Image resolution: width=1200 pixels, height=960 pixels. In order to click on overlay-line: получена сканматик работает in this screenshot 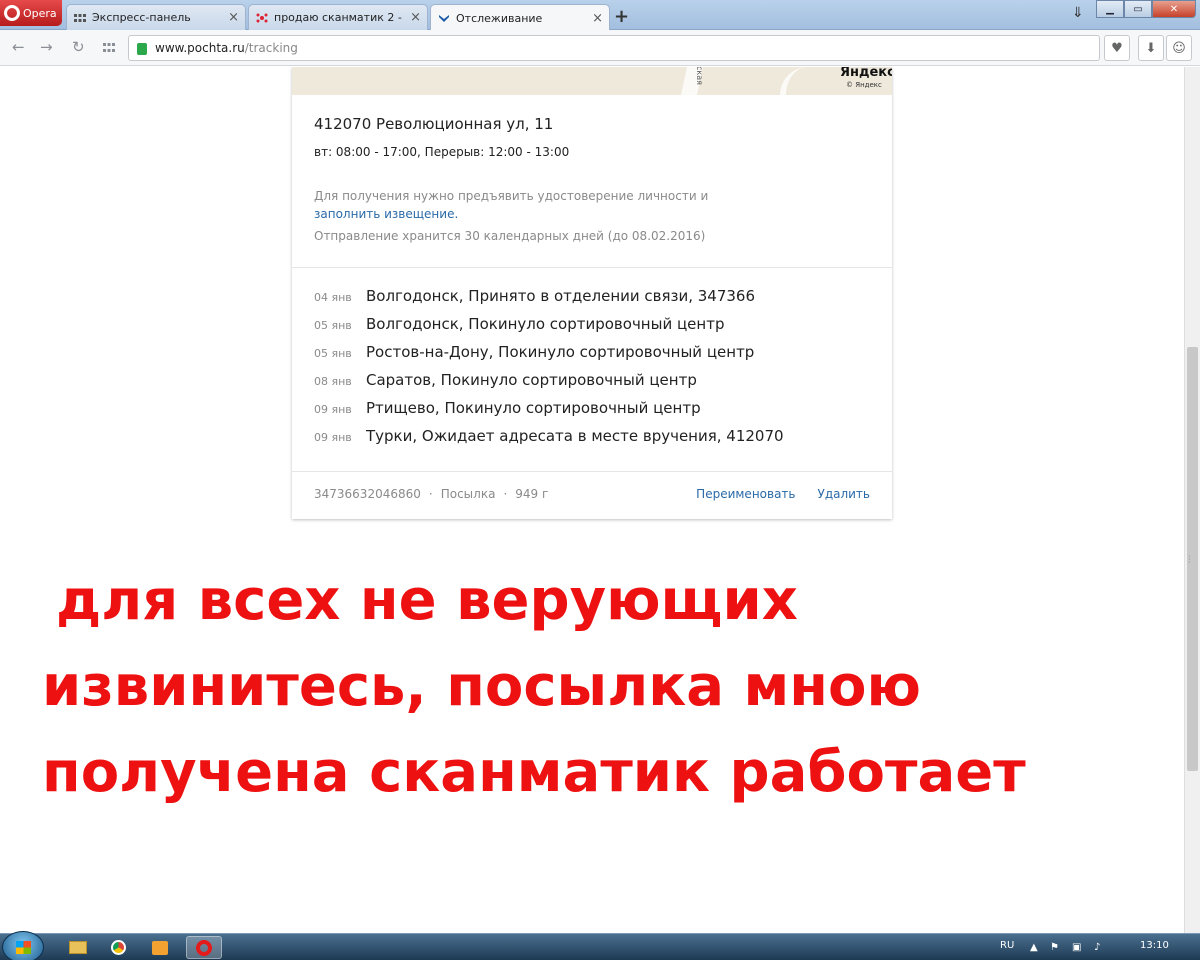, I will do `click(534, 772)`.